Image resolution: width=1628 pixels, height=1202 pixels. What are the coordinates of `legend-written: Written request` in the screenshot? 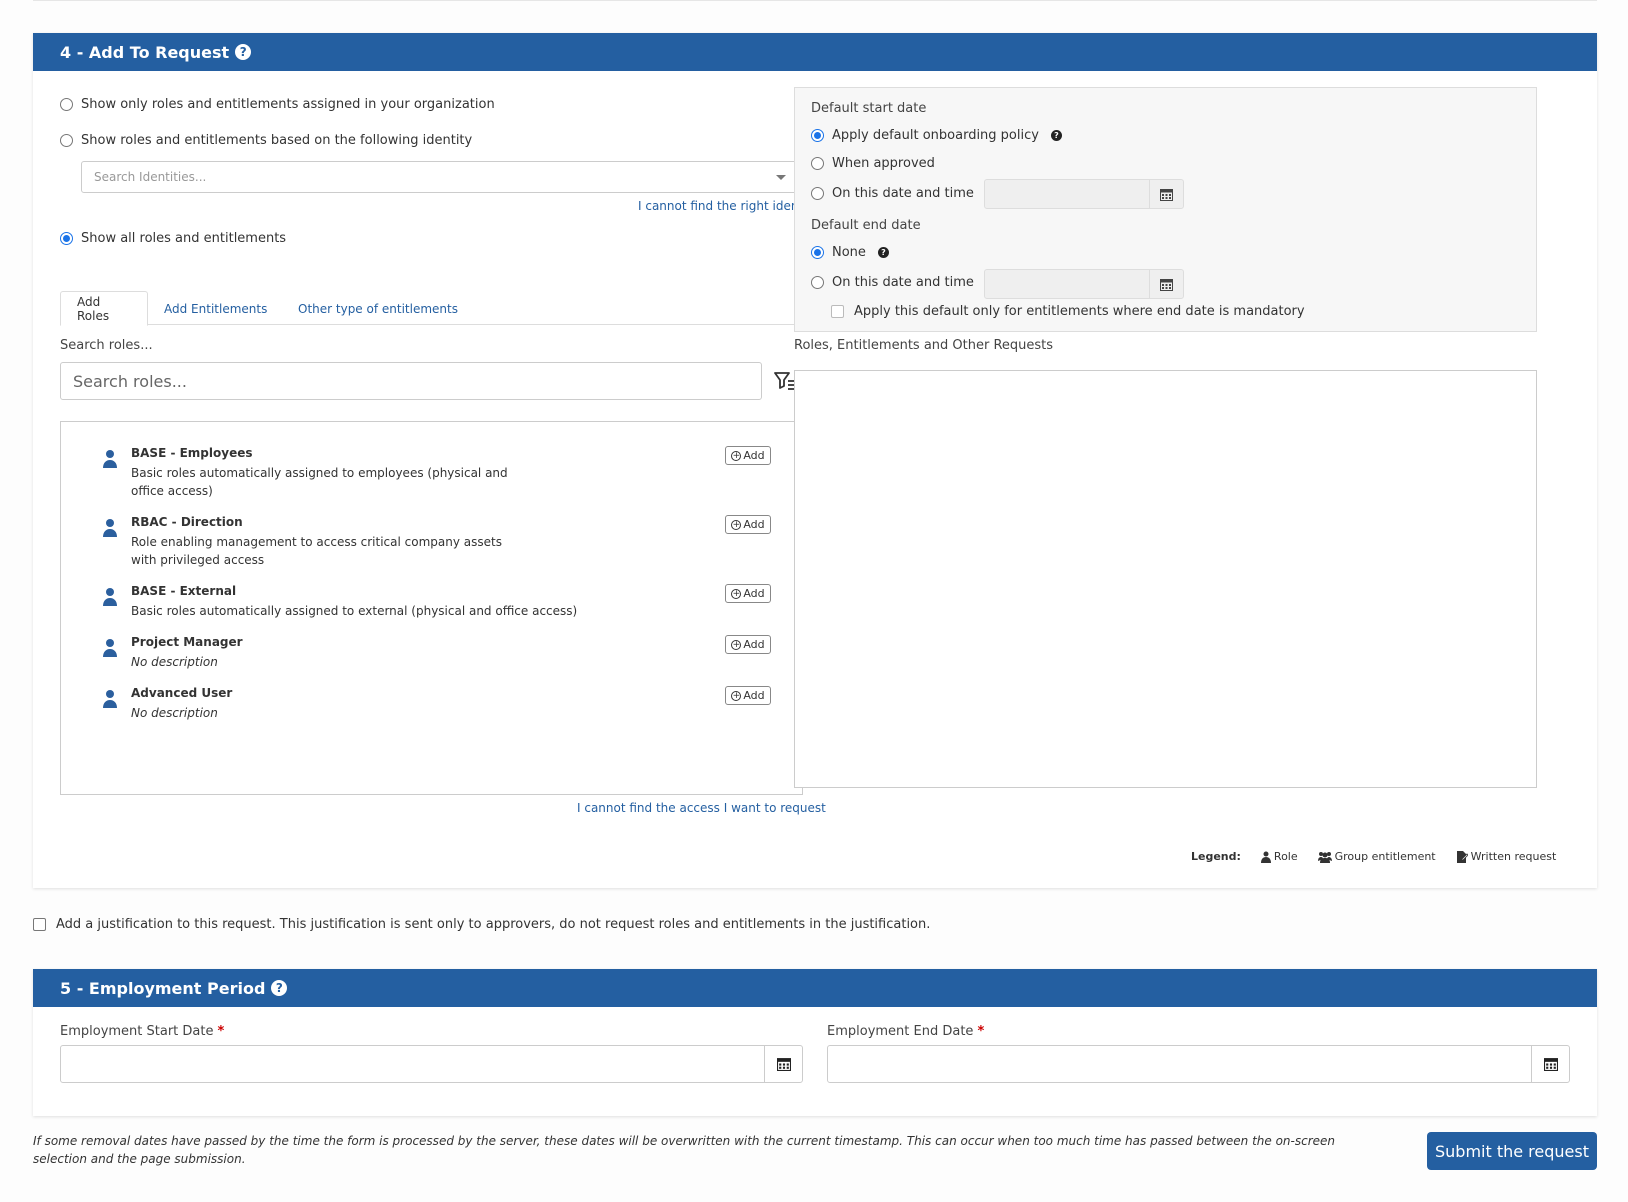 It's located at (1513, 856).